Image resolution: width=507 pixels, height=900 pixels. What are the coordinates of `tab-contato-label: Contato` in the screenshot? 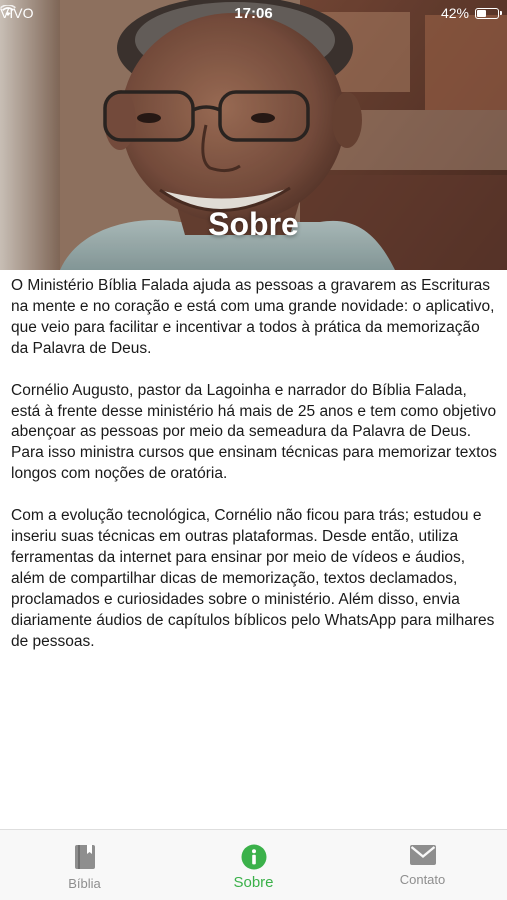 It's located at (422, 879).